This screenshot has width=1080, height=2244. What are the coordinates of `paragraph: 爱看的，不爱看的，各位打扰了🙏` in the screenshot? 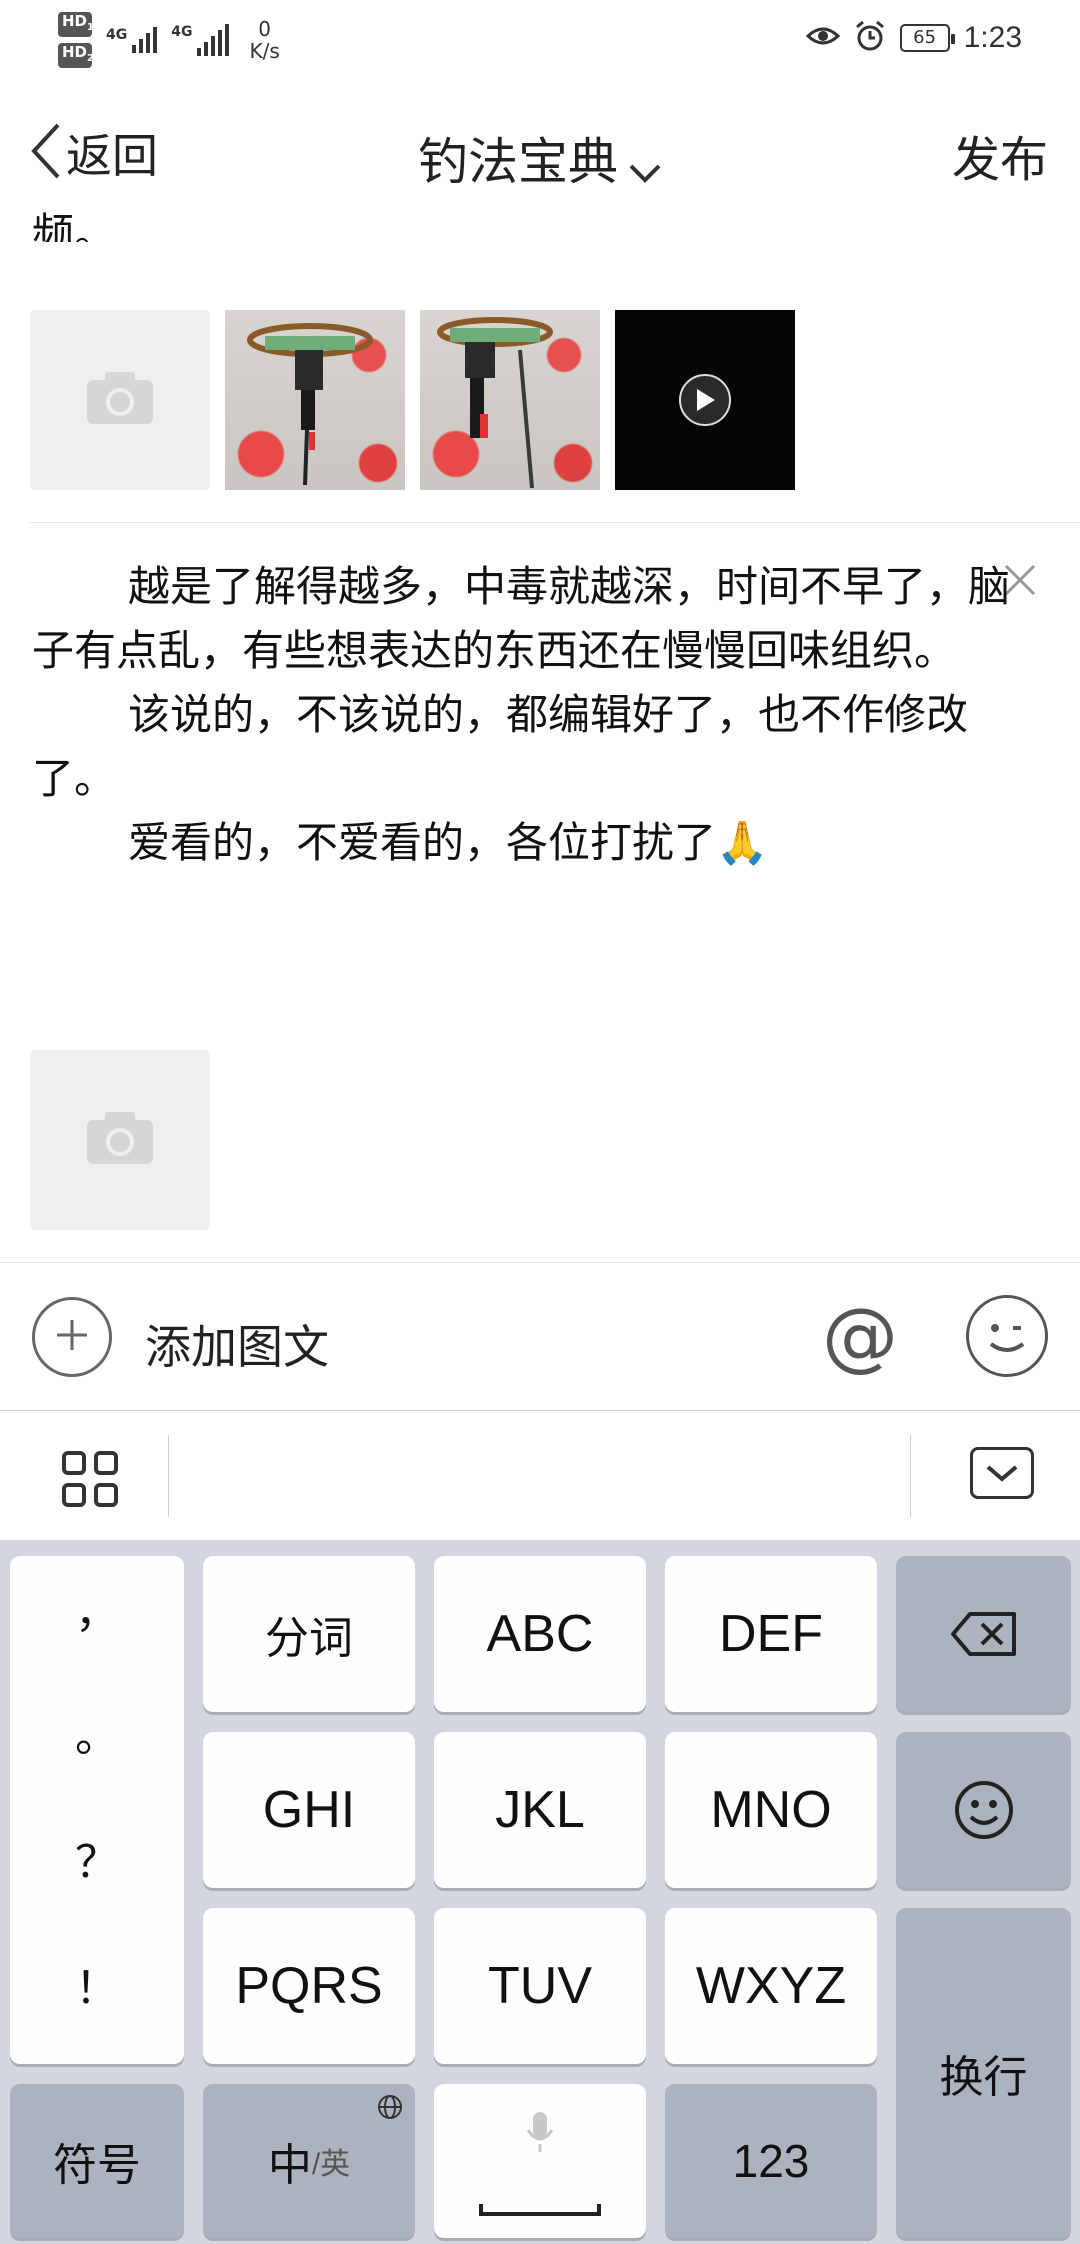 It's located at (448, 842).